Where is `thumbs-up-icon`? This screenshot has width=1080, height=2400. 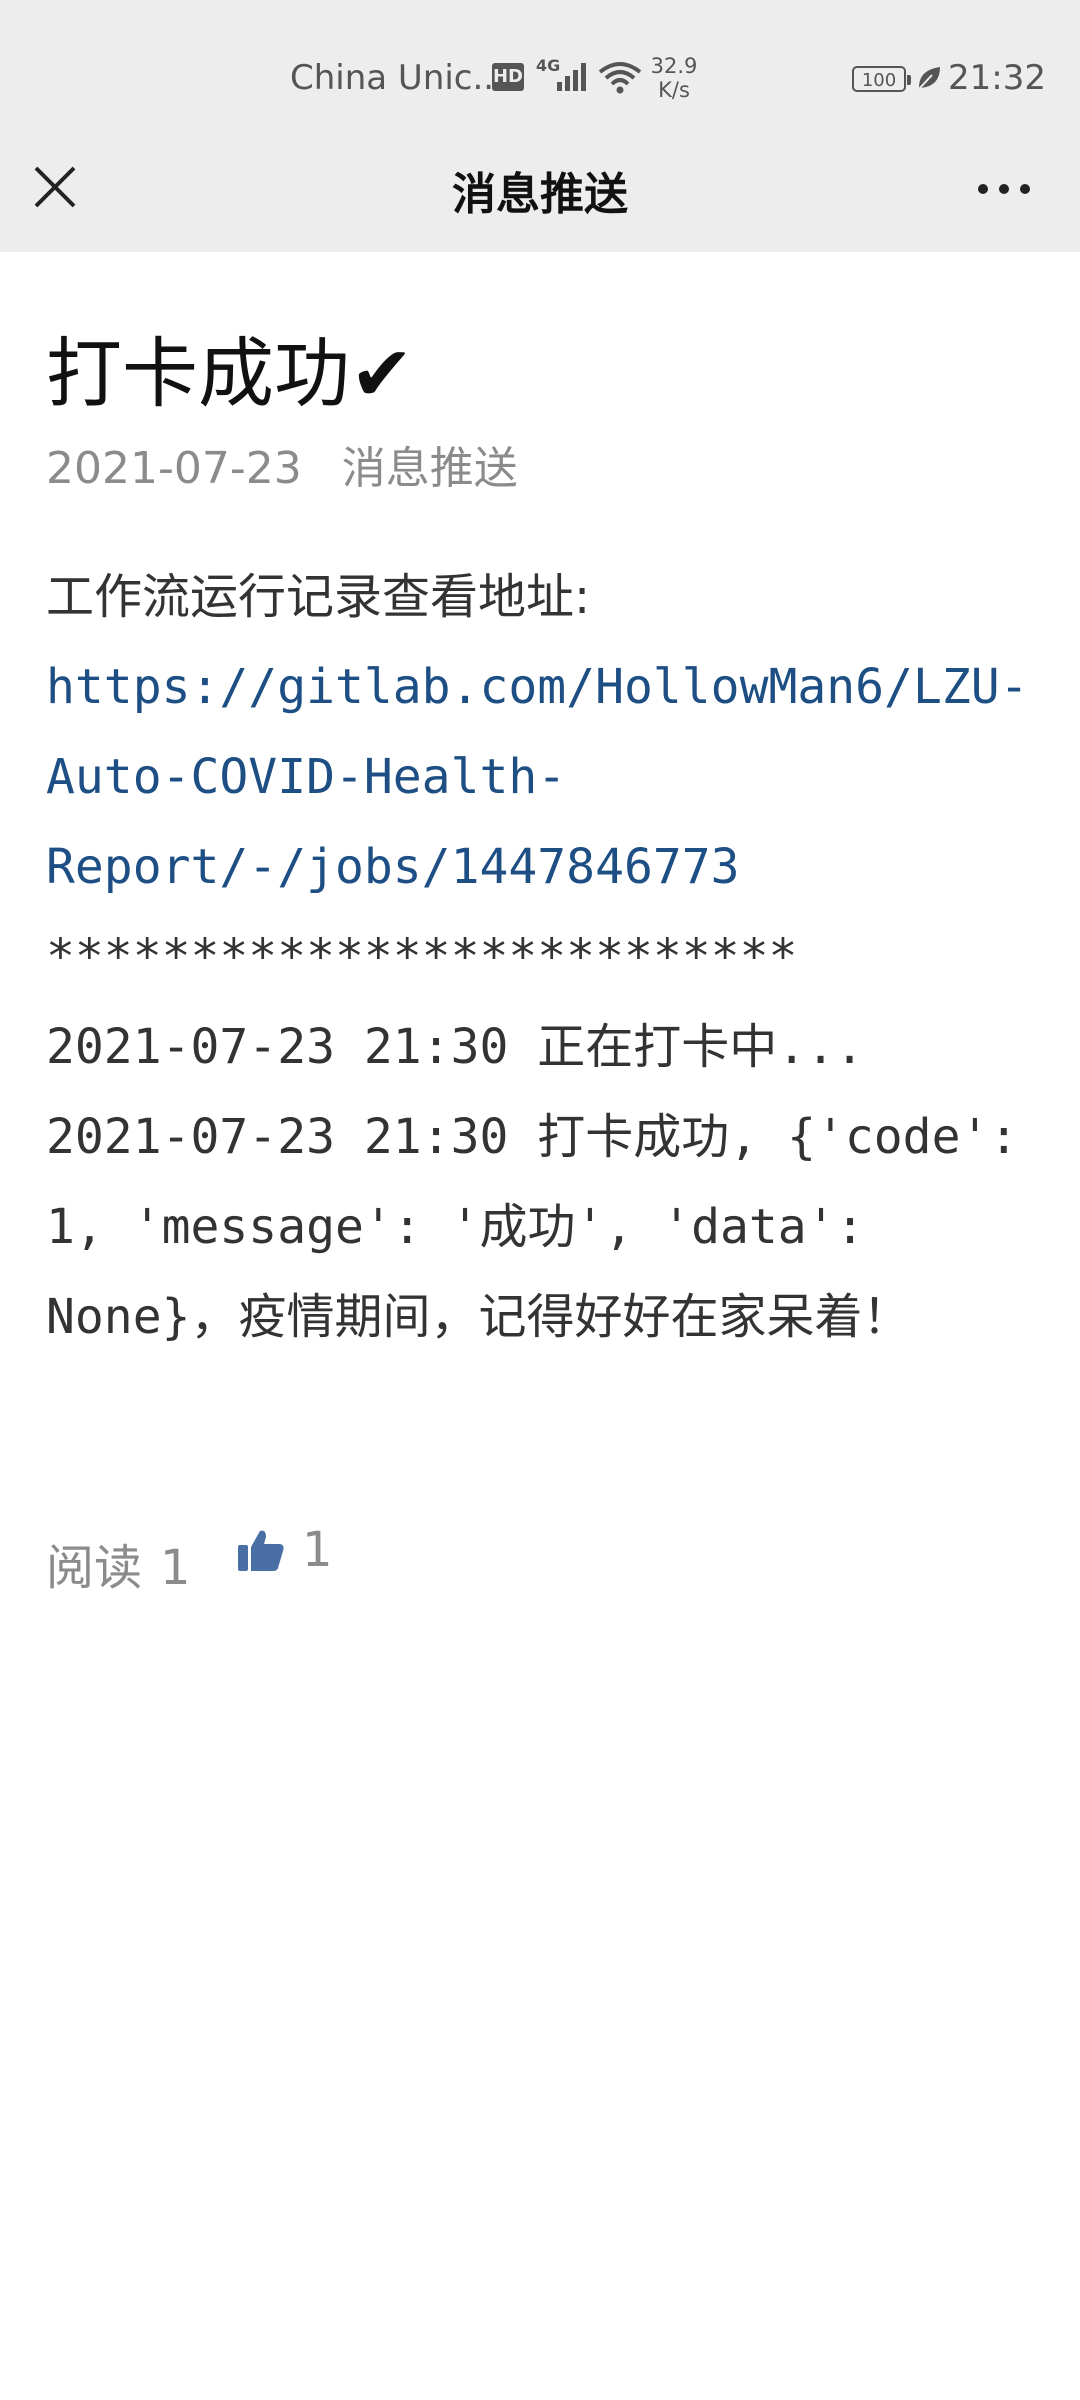 thumbs-up-icon is located at coordinates (261, 1550).